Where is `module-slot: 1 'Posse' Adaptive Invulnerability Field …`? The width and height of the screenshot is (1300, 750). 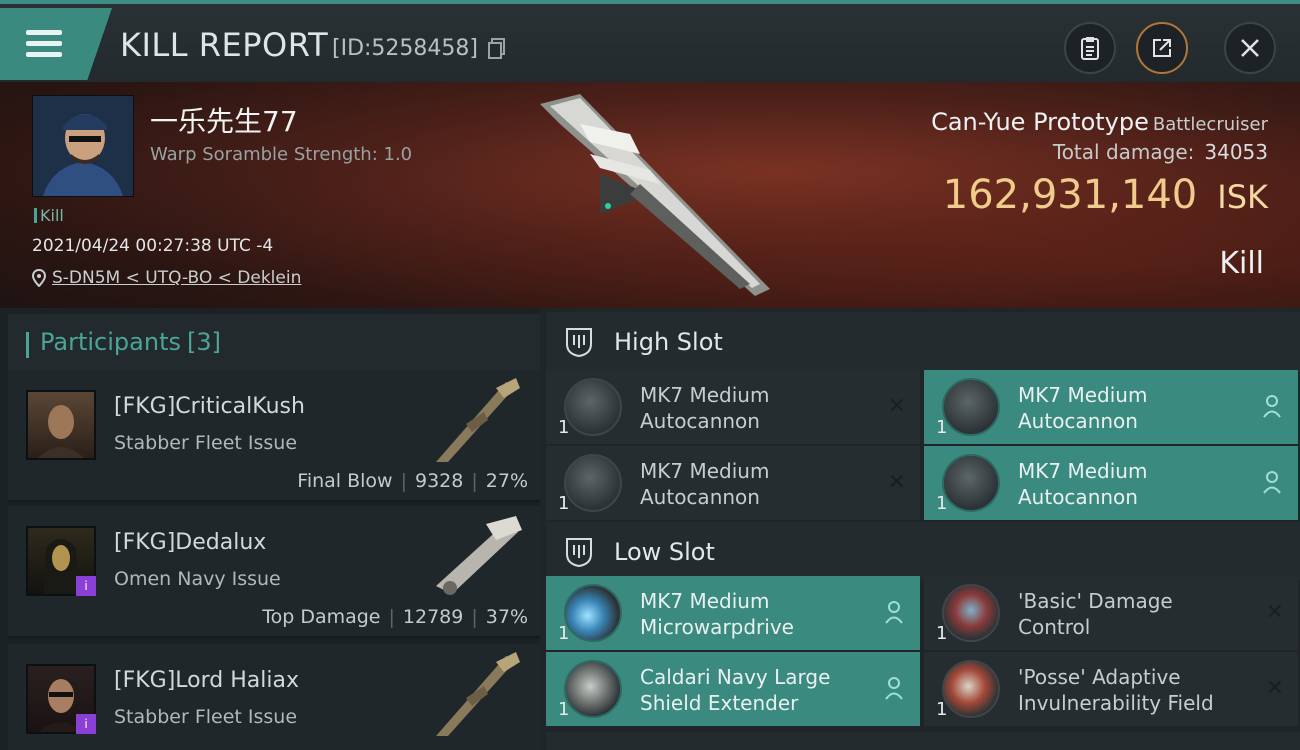 module-slot: 1 'Posse' Adaptive Invulnerability Field … is located at coordinates (1111, 689).